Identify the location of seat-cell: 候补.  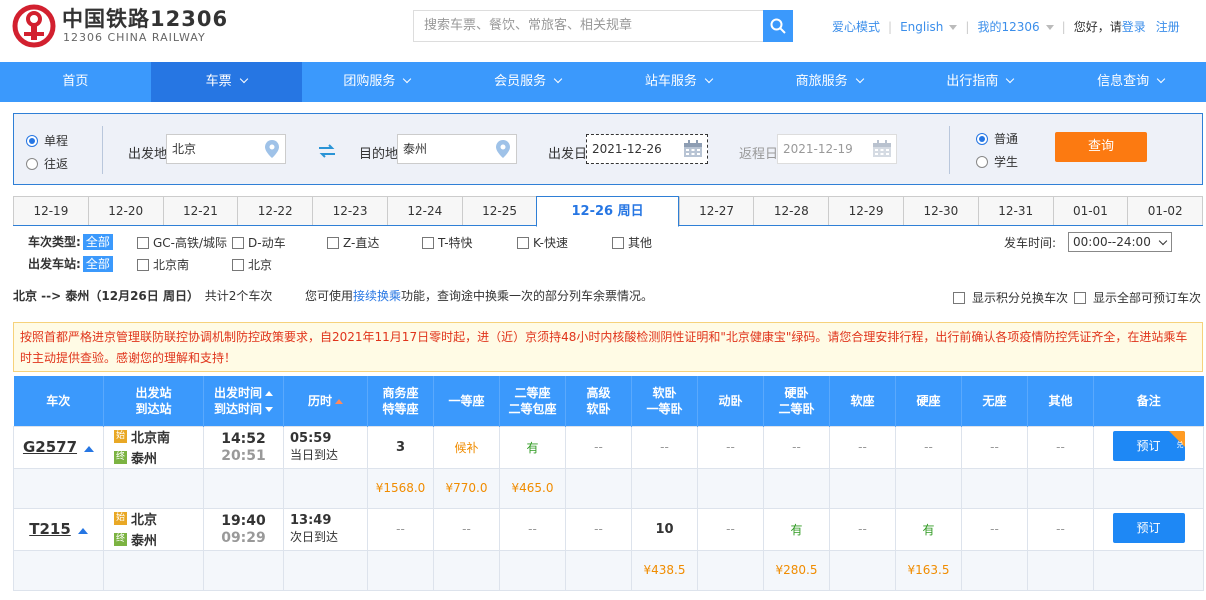
(466, 447).